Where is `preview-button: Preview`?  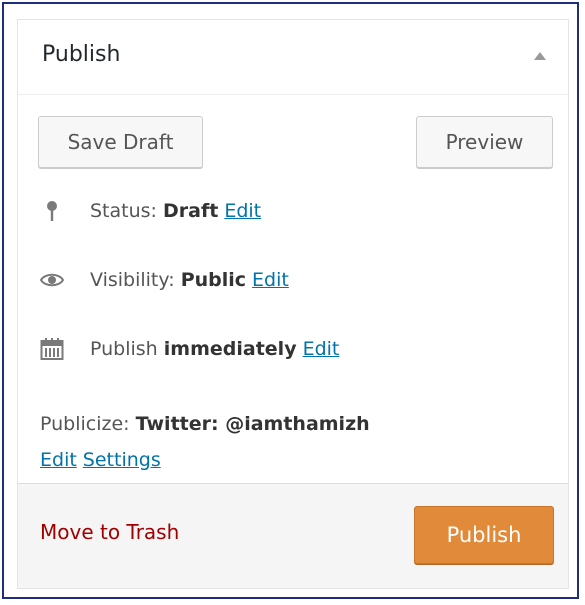 preview-button: Preview is located at coordinates (484, 142).